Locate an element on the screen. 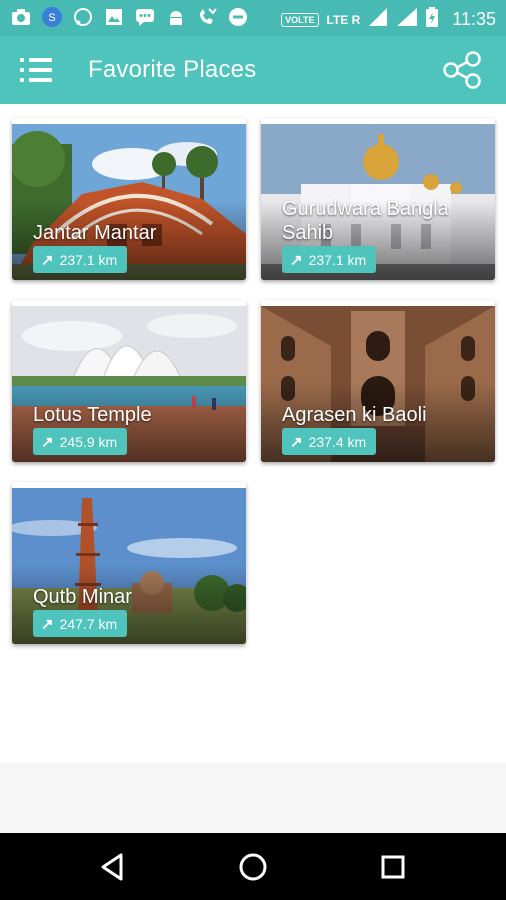  distance-badge: ↗ 237.4 km is located at coordinates (329, 441).